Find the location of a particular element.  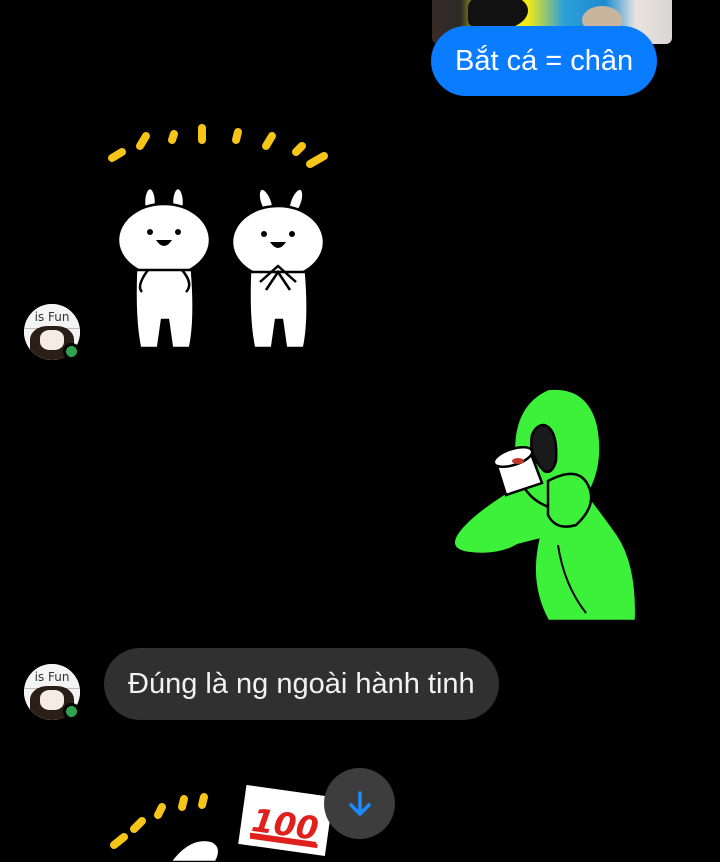

online-status-indicator is located at coordinates (71, 351).